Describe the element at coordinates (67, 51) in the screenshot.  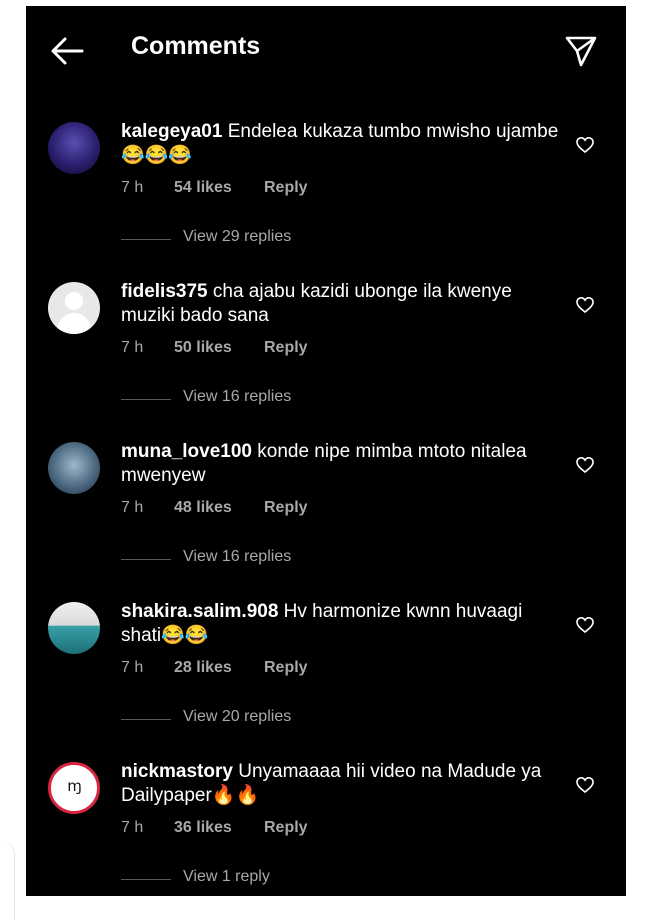
I see `back-arrow-icon` at that location.